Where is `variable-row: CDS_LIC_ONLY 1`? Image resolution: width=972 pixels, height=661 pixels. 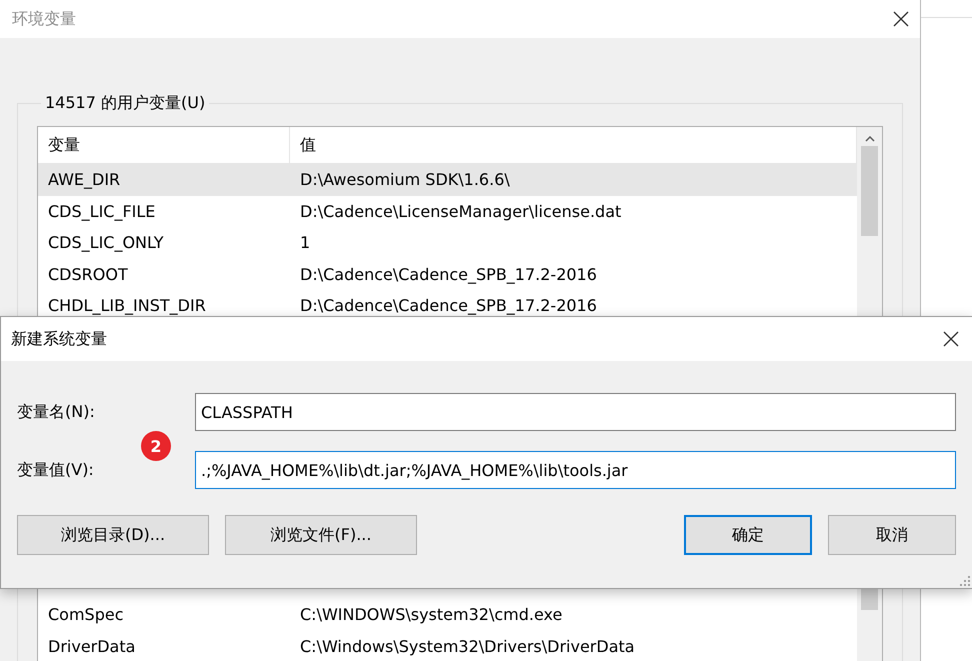 variable-row: CDS_LIC_ONLY 1 is located at coordinates (447, 242).